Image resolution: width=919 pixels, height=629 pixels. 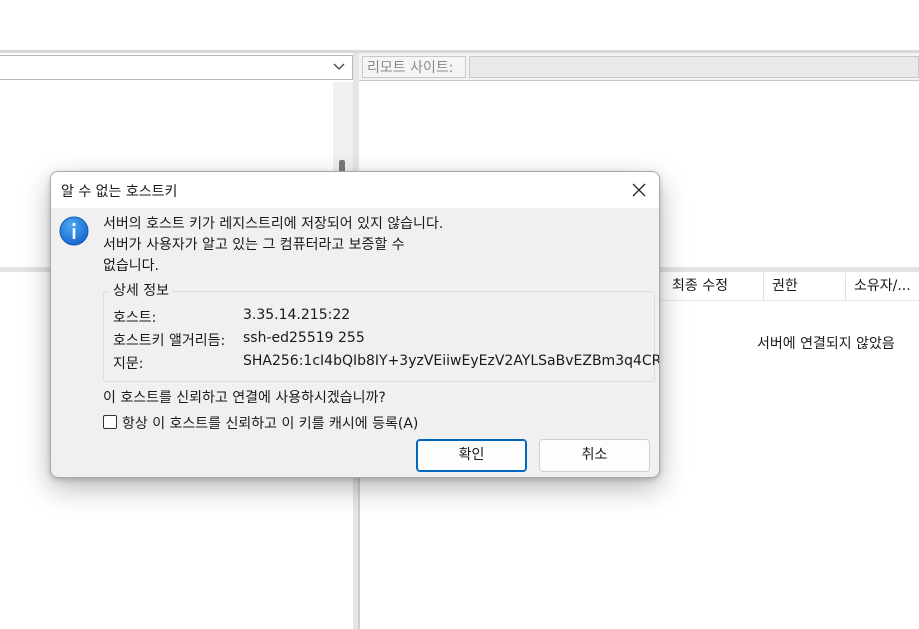 What do you see at coordinates (273, 224) in the screenshot?
I see `message-line: 서버의 호스트 키가 레지스트리에 저장되어 있지 않습니다.` at bounding box center [273, 224].